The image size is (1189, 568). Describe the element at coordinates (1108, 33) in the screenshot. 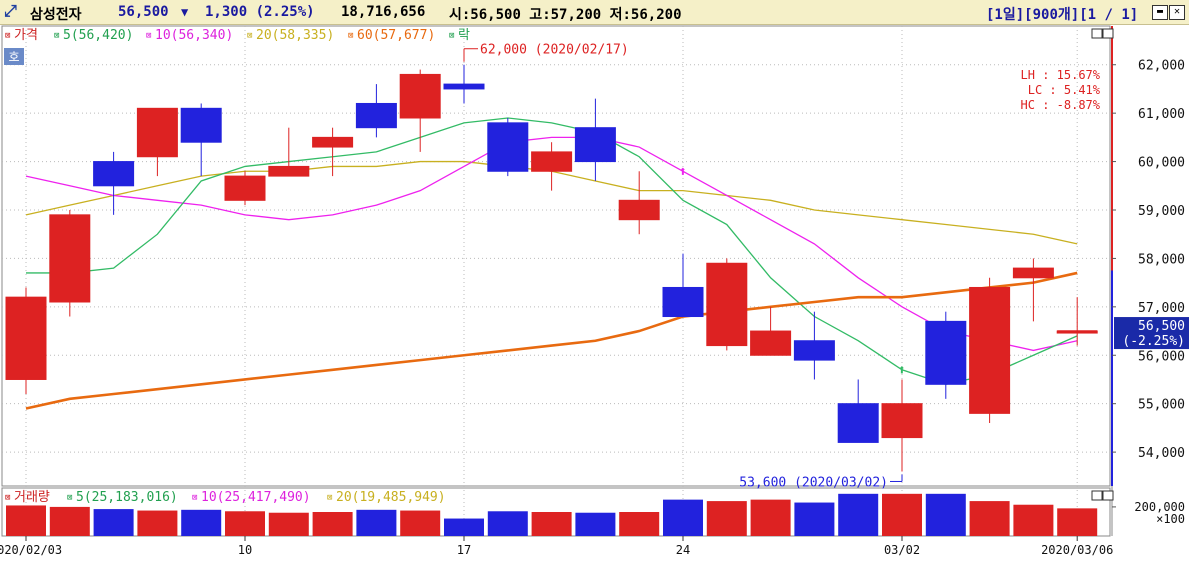

I see `price-panel-close-button` at that location.